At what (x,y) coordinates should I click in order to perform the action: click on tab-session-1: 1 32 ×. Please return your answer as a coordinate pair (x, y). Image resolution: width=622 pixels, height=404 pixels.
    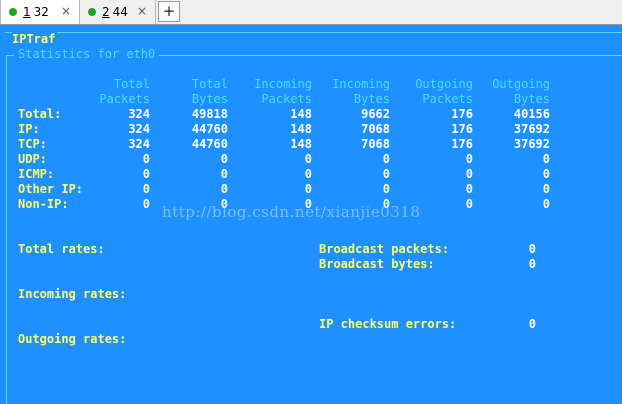
    Looking at the image, I should click on (40, 12).